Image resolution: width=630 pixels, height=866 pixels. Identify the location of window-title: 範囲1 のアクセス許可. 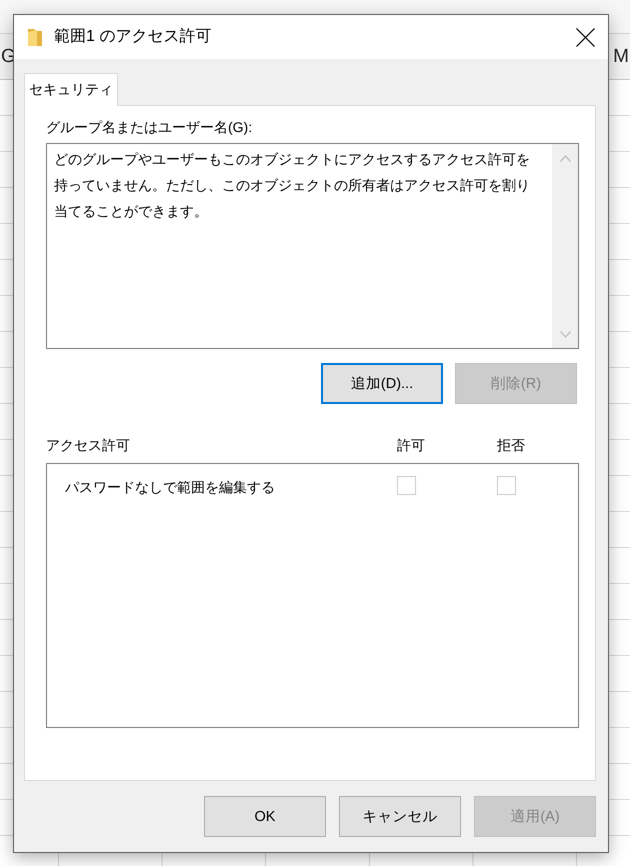
(133, 37).